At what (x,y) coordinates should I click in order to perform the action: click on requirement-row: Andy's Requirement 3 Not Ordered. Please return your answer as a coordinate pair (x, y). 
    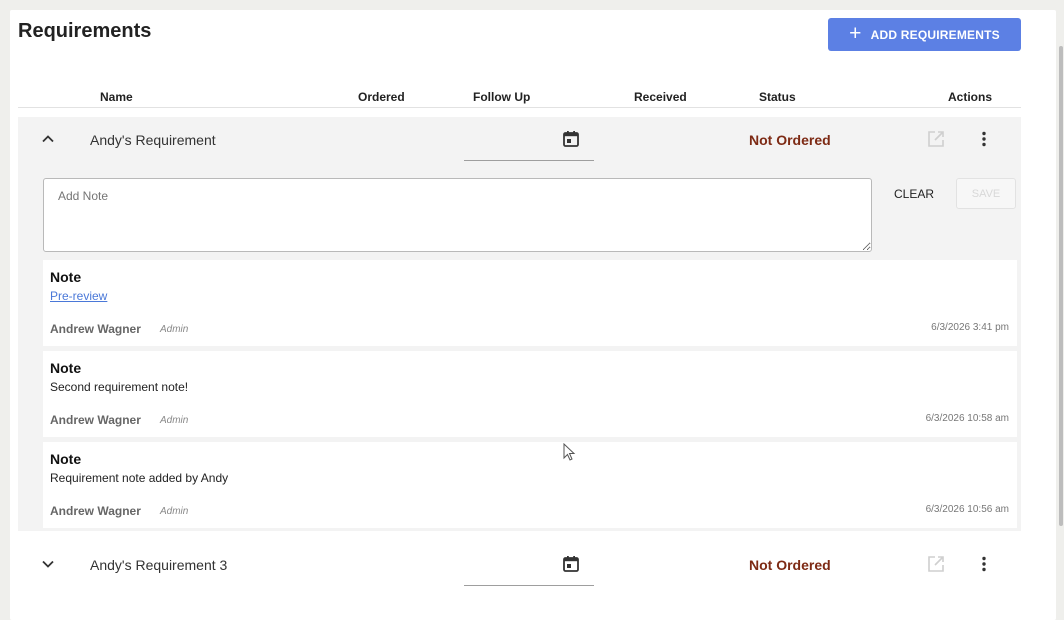
    Looking at the image, I should click on (519, 565).